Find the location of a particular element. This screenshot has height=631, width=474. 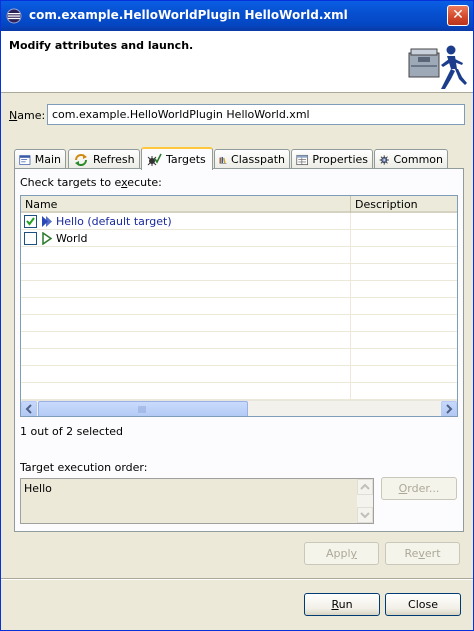

apply-button: Apply is located at coordinates (341, 553).